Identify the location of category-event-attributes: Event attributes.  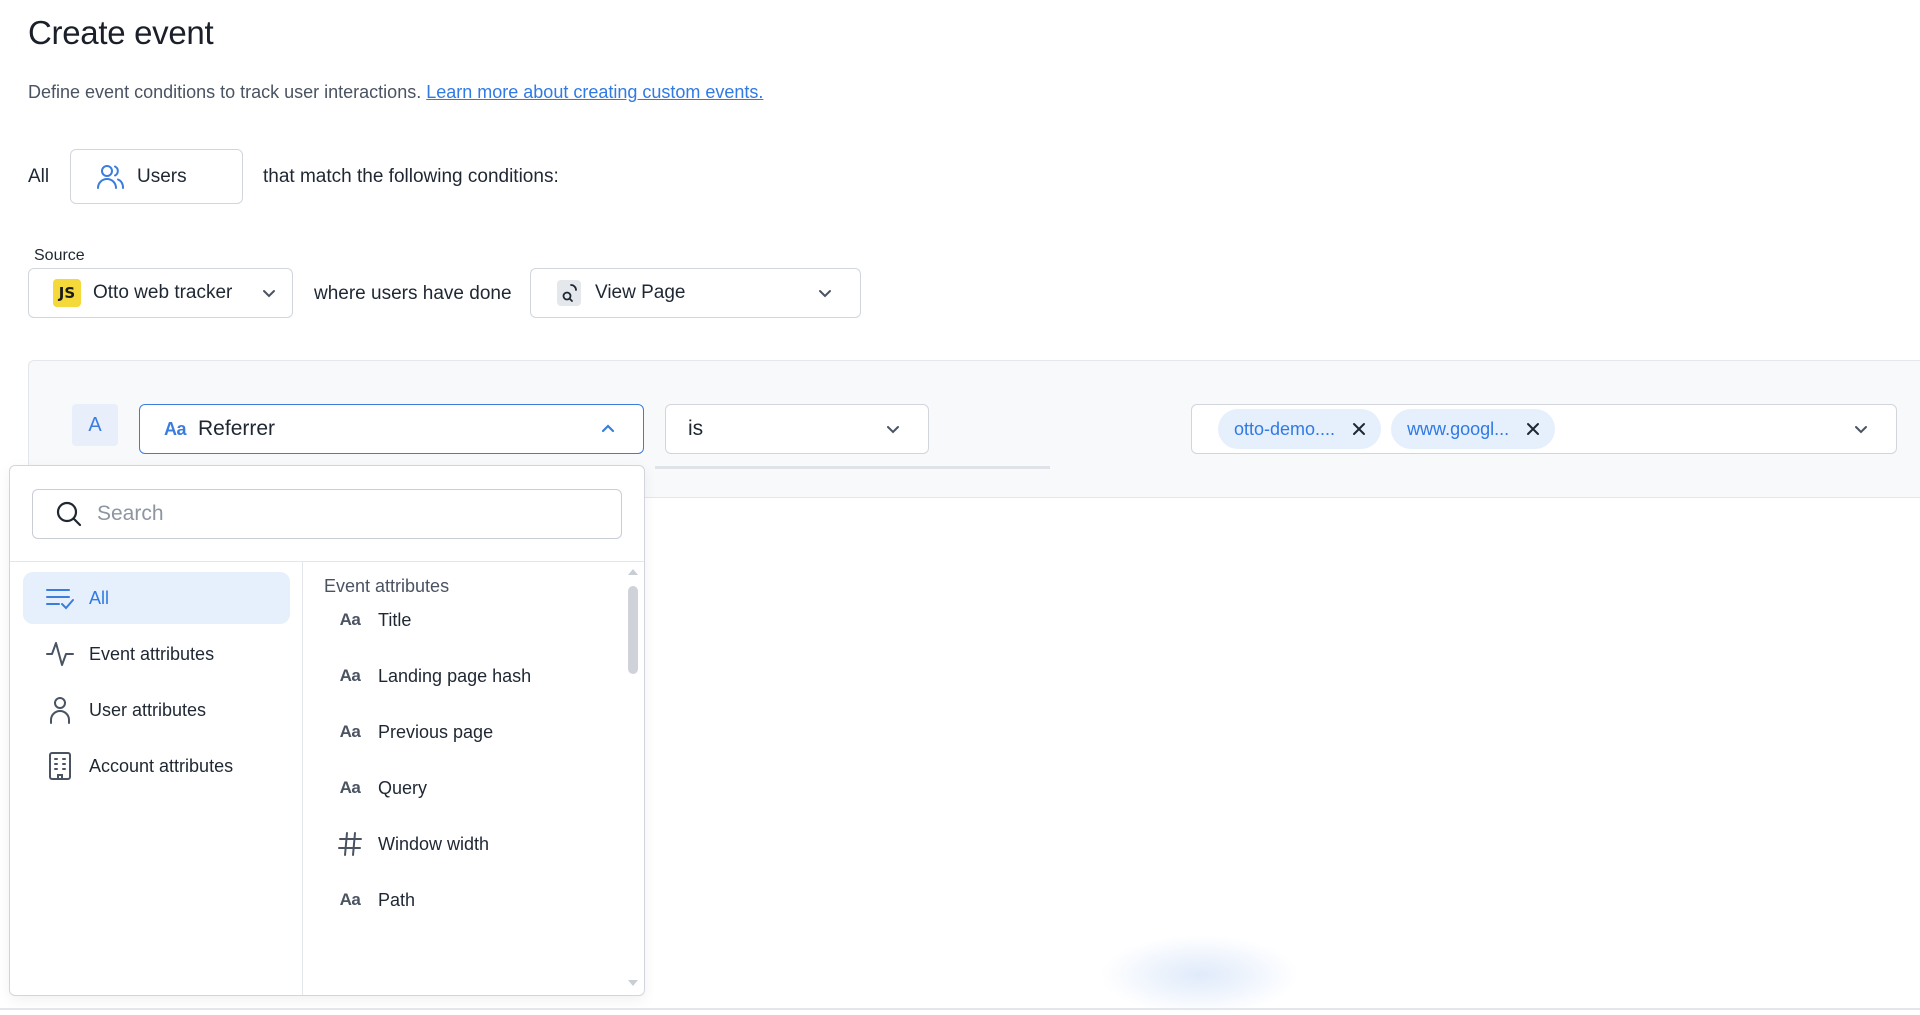
(156, 654).